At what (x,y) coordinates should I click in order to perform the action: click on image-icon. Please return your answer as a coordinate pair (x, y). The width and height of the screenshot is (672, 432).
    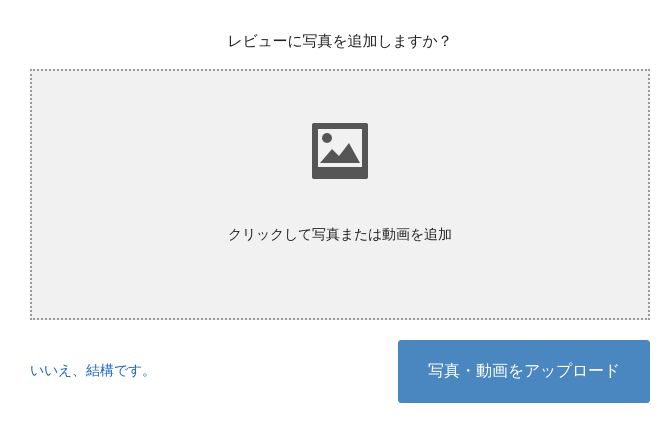
    Looking at the image, I should click on (340, 150).